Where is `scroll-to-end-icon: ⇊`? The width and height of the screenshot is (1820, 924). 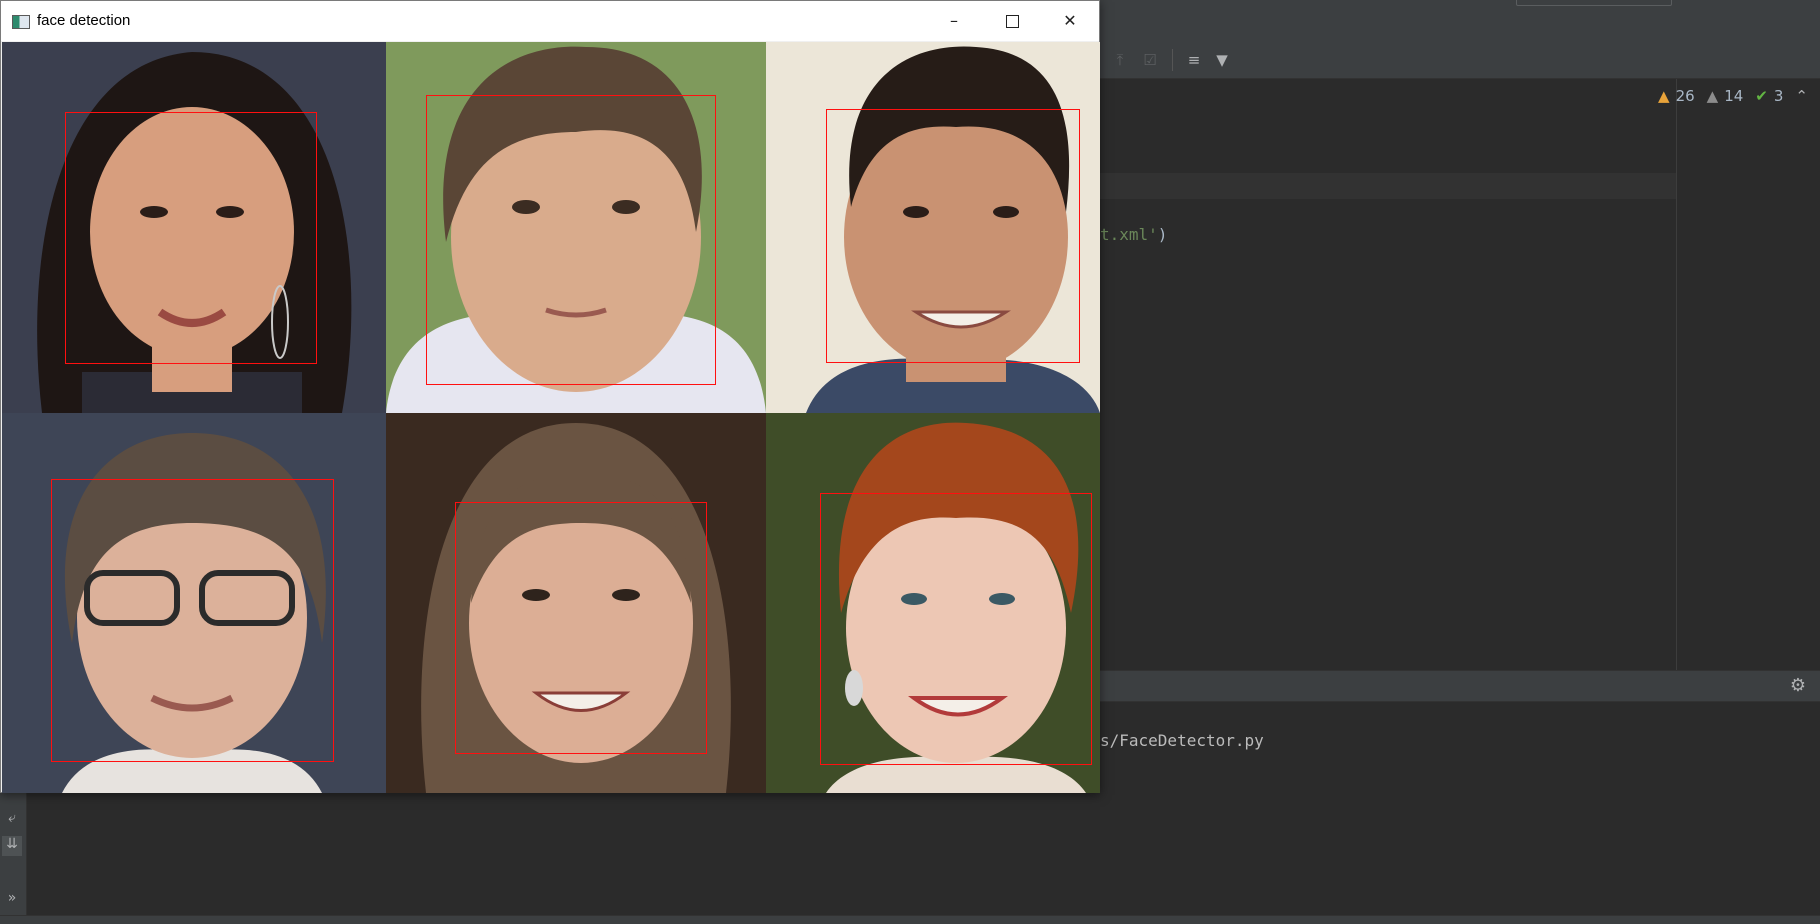 scroll-to-end-icon: ⇊ is located at coordinates (12, 846).